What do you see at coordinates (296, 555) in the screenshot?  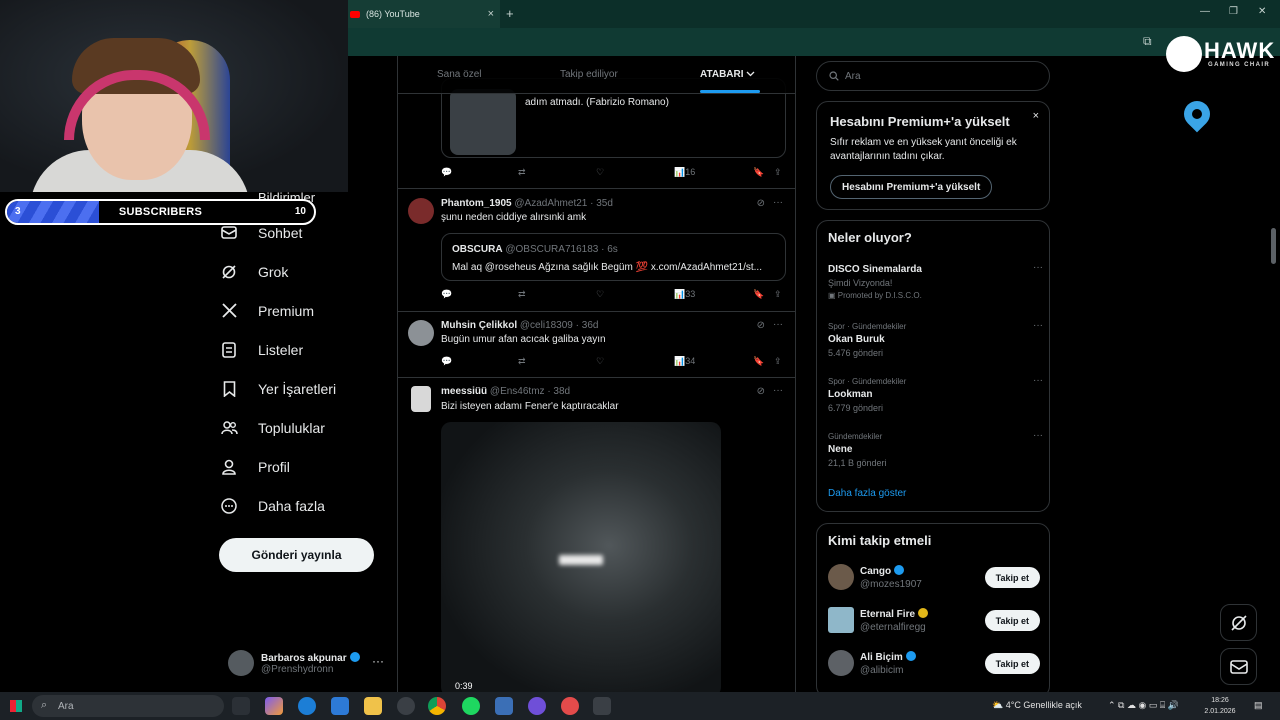 I see `post-button: Gönderi yayınla` at bounding box center [296, 555].